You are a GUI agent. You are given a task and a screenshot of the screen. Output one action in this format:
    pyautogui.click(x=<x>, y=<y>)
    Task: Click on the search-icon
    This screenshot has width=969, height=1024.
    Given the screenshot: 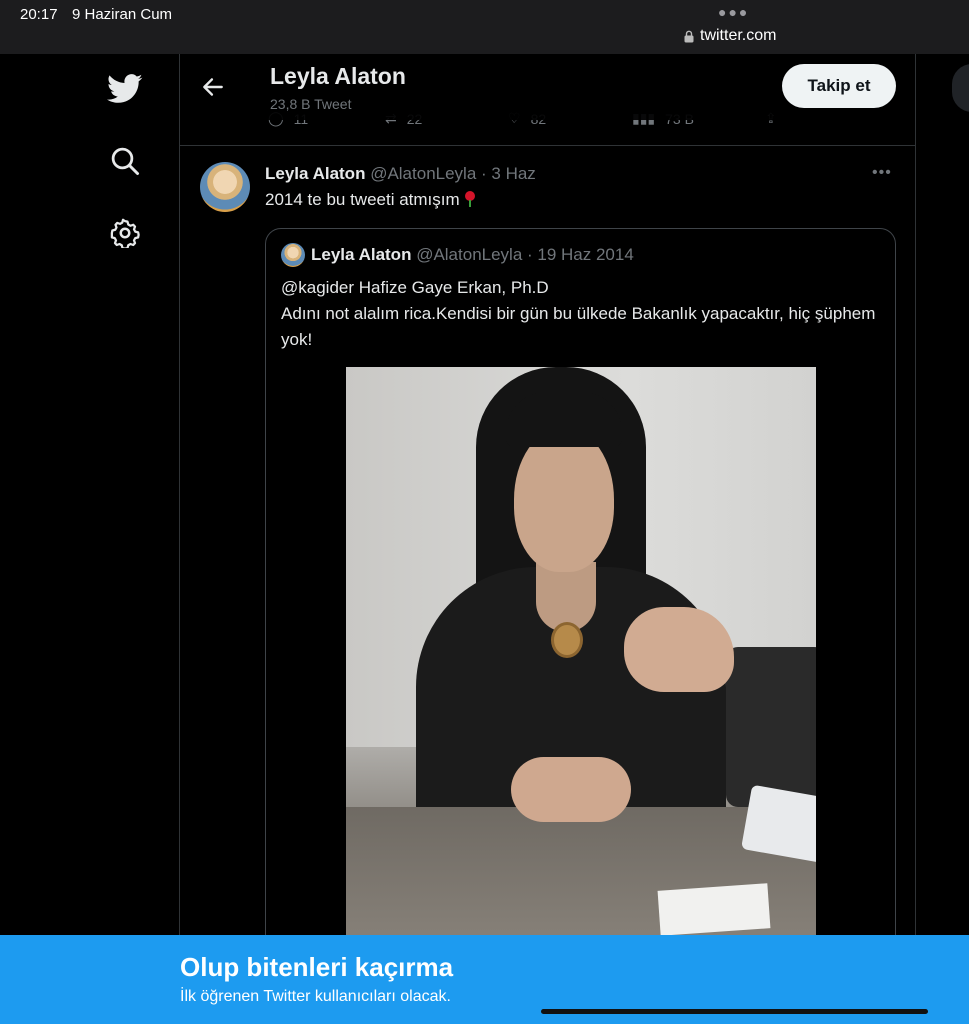 What is the action you would take?
    pyautogui.click(x=125, y=161)
    